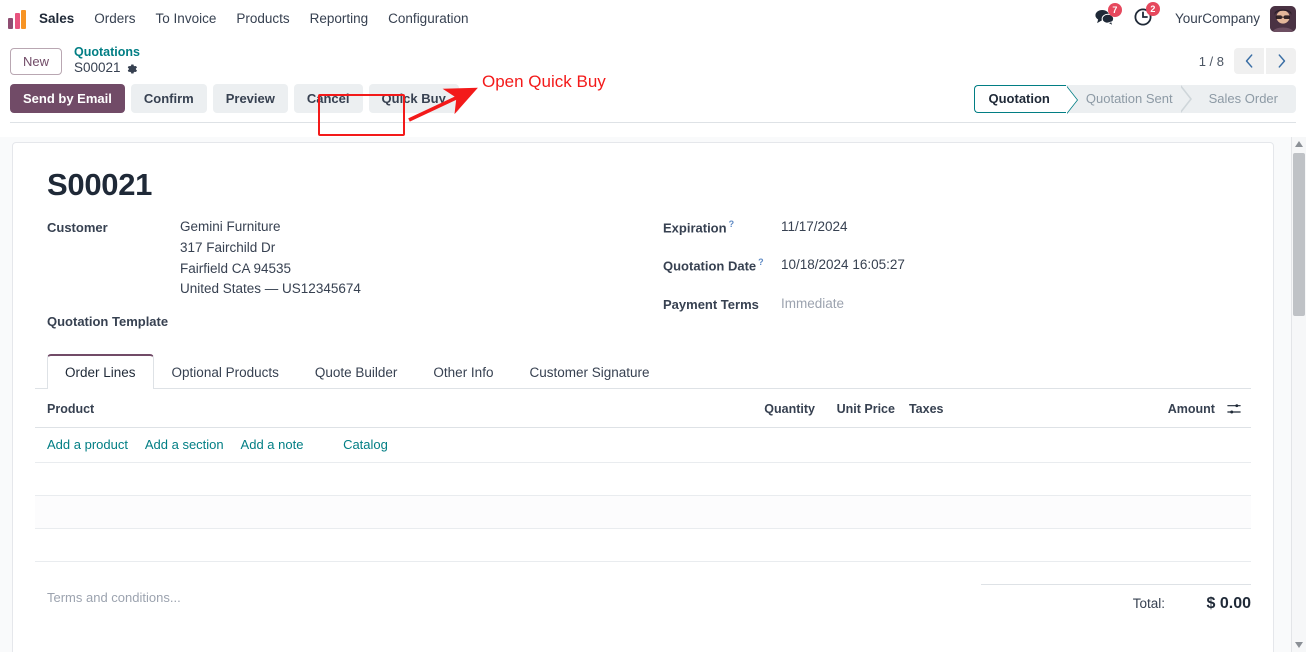  I want to click on caret-down-icon, so click(1299, 645).